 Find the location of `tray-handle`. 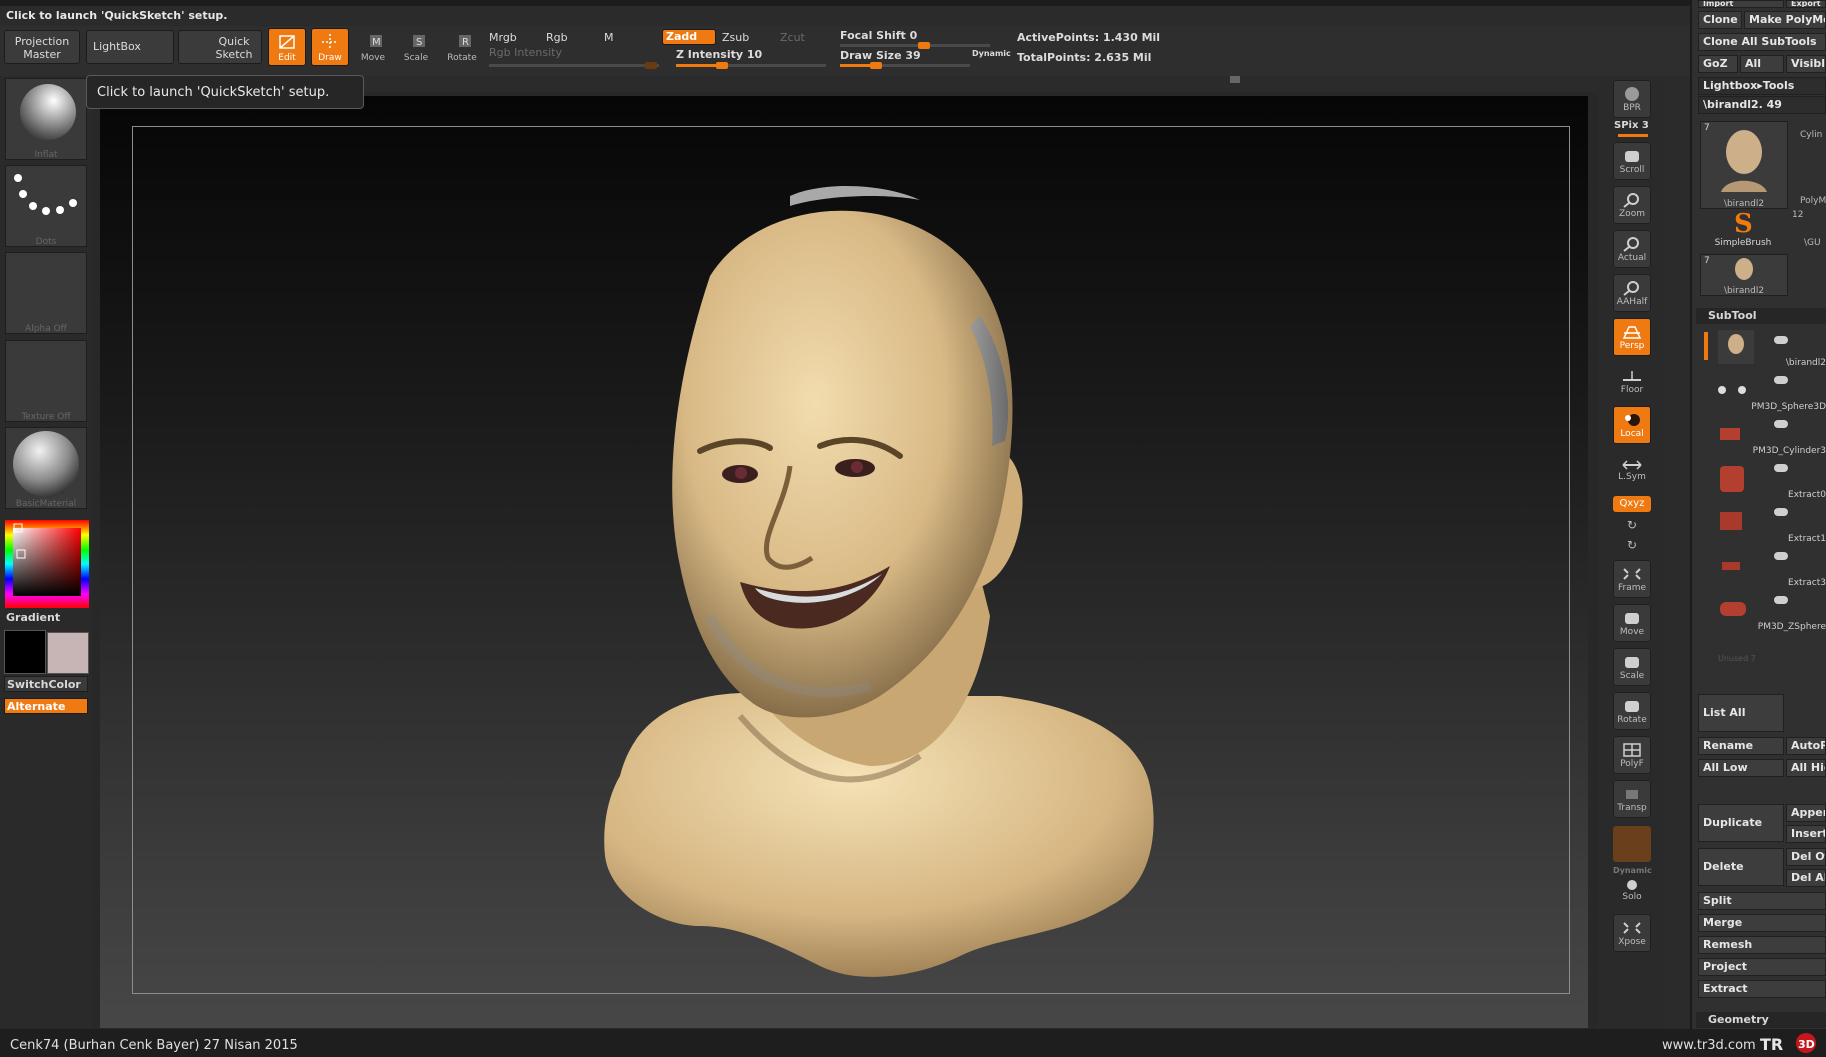

tray-handle is located at coordinates (1235, 79).